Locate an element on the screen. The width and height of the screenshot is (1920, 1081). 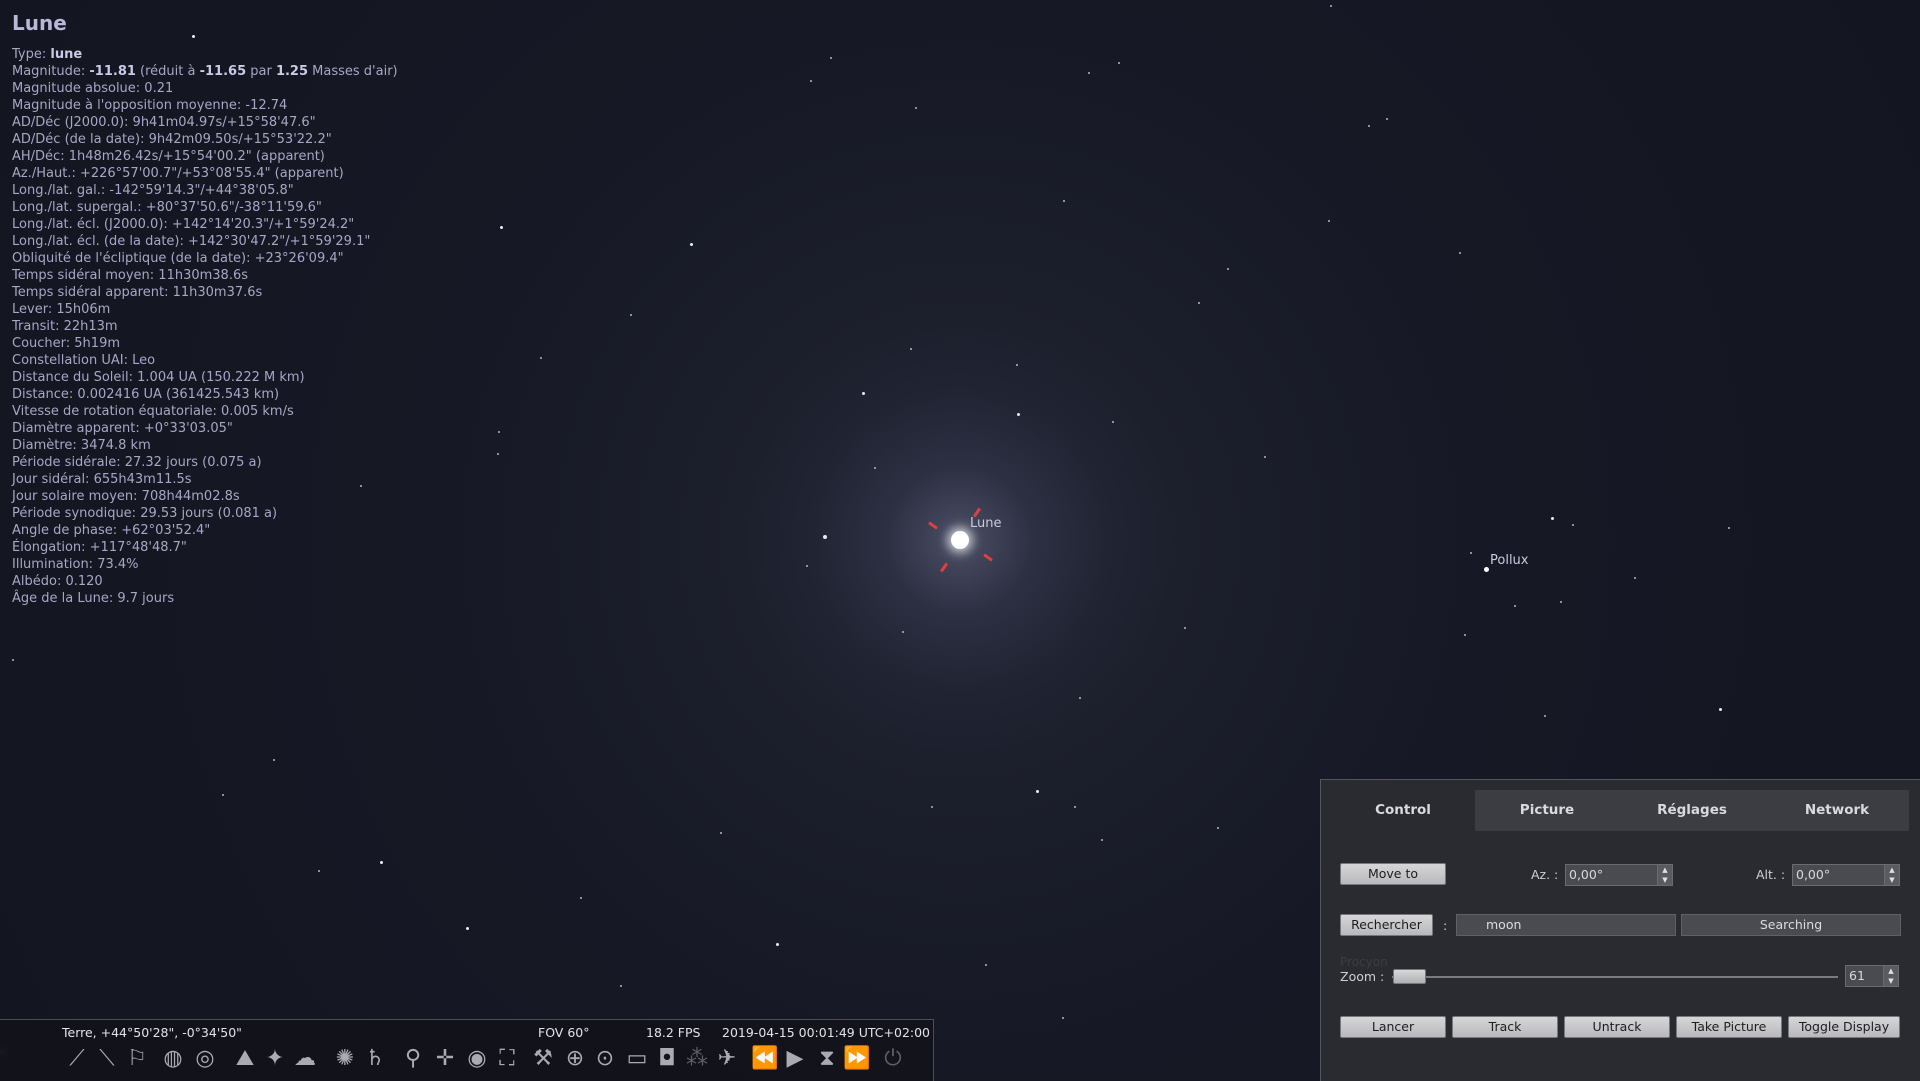
azimuthal-grid-icon: ◎ is located at coordinates (205, 1059).